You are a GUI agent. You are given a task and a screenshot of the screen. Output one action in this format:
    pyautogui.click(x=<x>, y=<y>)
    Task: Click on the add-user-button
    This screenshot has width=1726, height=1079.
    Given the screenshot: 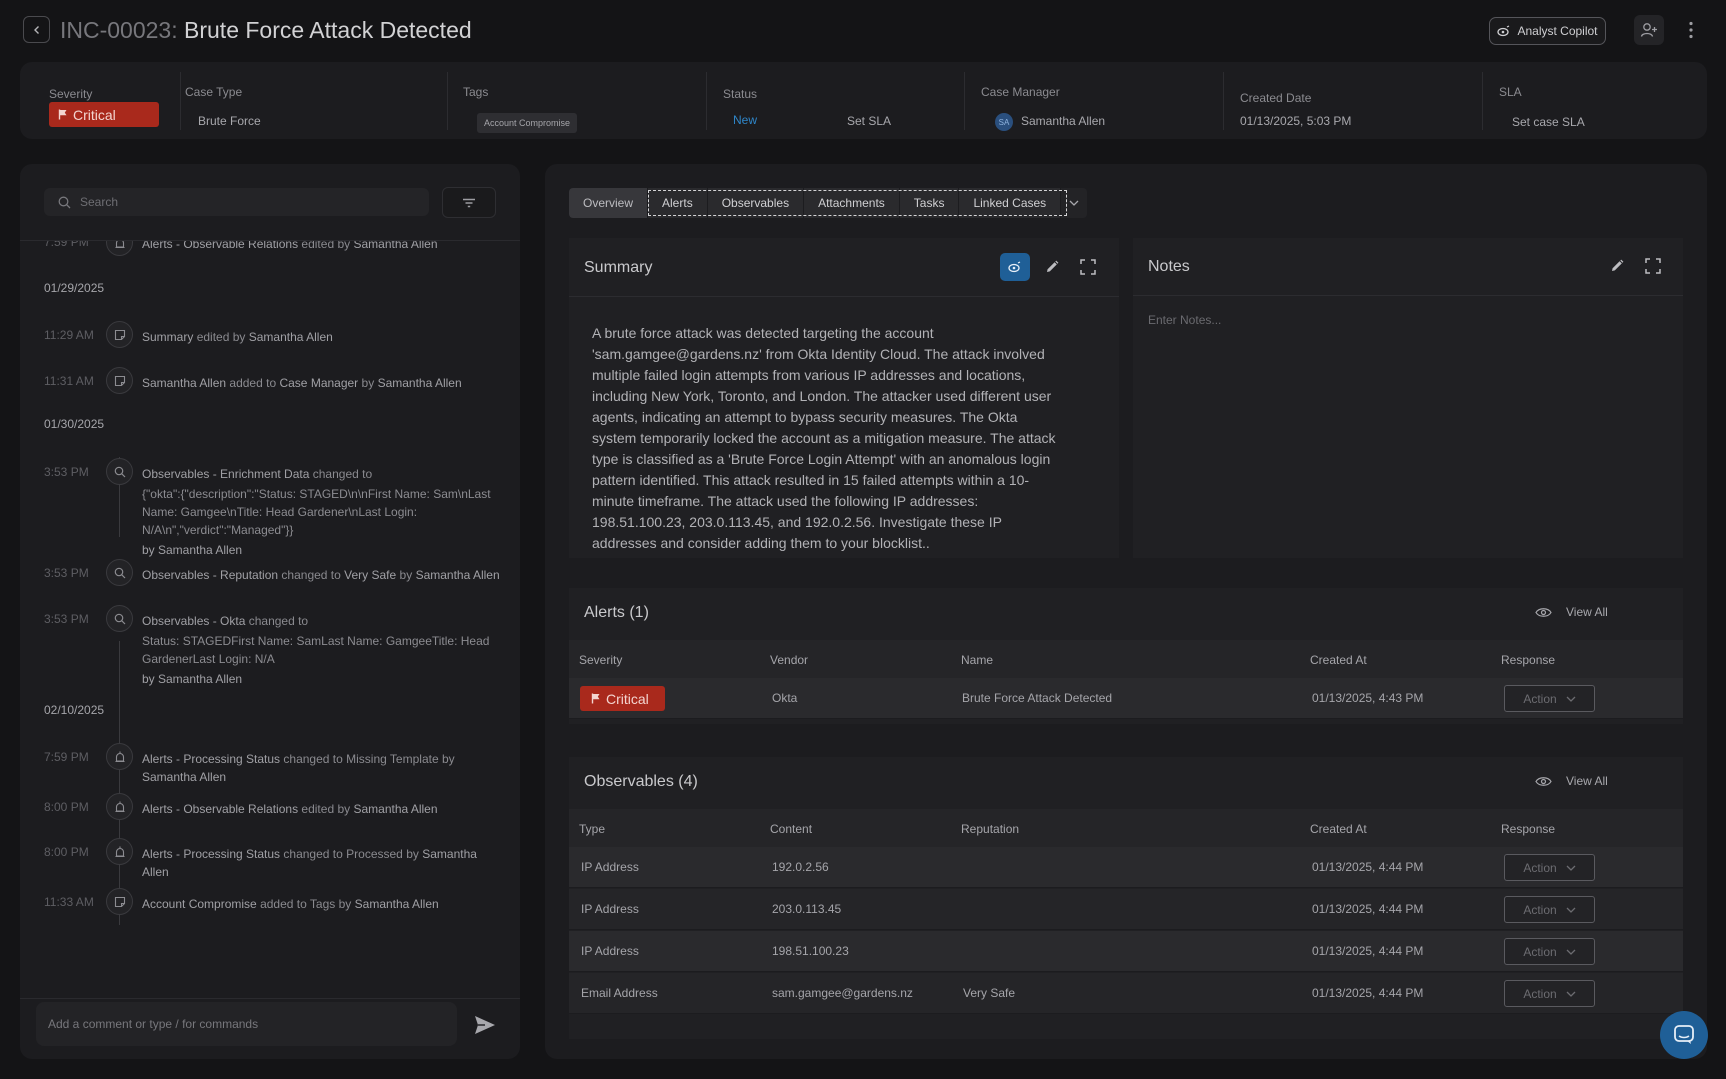 What is the action you would take?
    pyautogui.click(x=1649, y=30)
    